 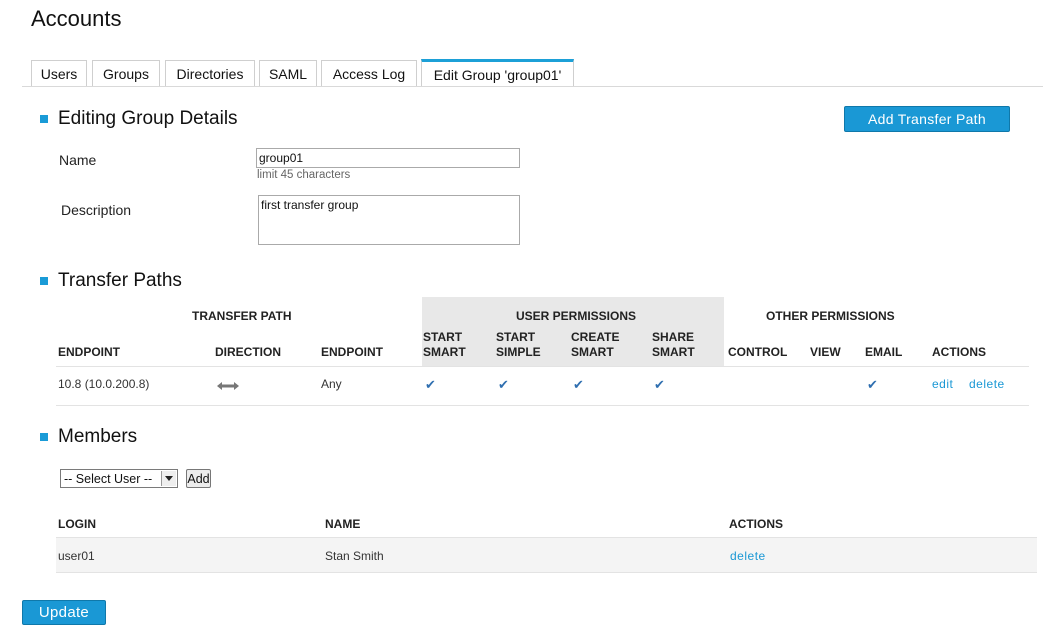 I want to click on tab-edit-group: Edit Group 'group01', so click(x=497, y=73).